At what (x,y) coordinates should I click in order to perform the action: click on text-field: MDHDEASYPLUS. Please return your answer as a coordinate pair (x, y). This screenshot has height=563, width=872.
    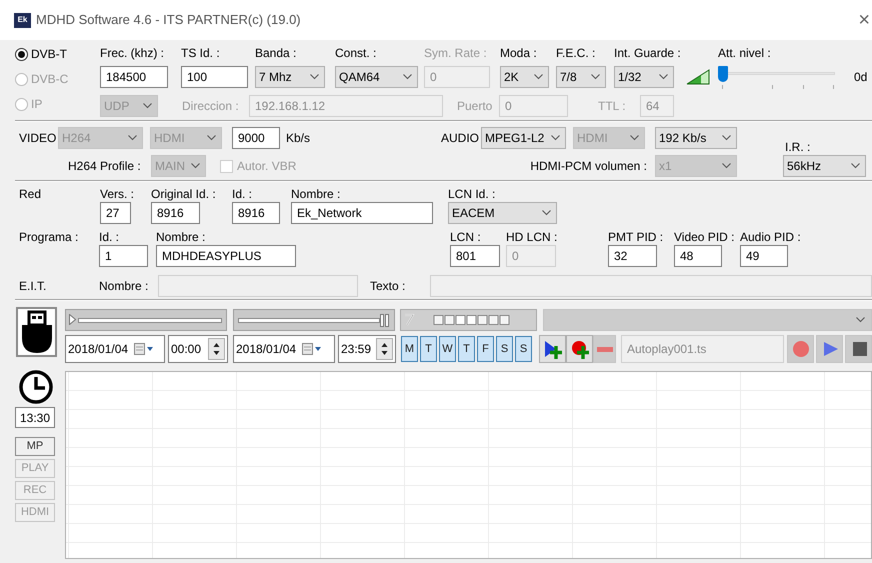
    Looking at the image, I should click on (226, 256).